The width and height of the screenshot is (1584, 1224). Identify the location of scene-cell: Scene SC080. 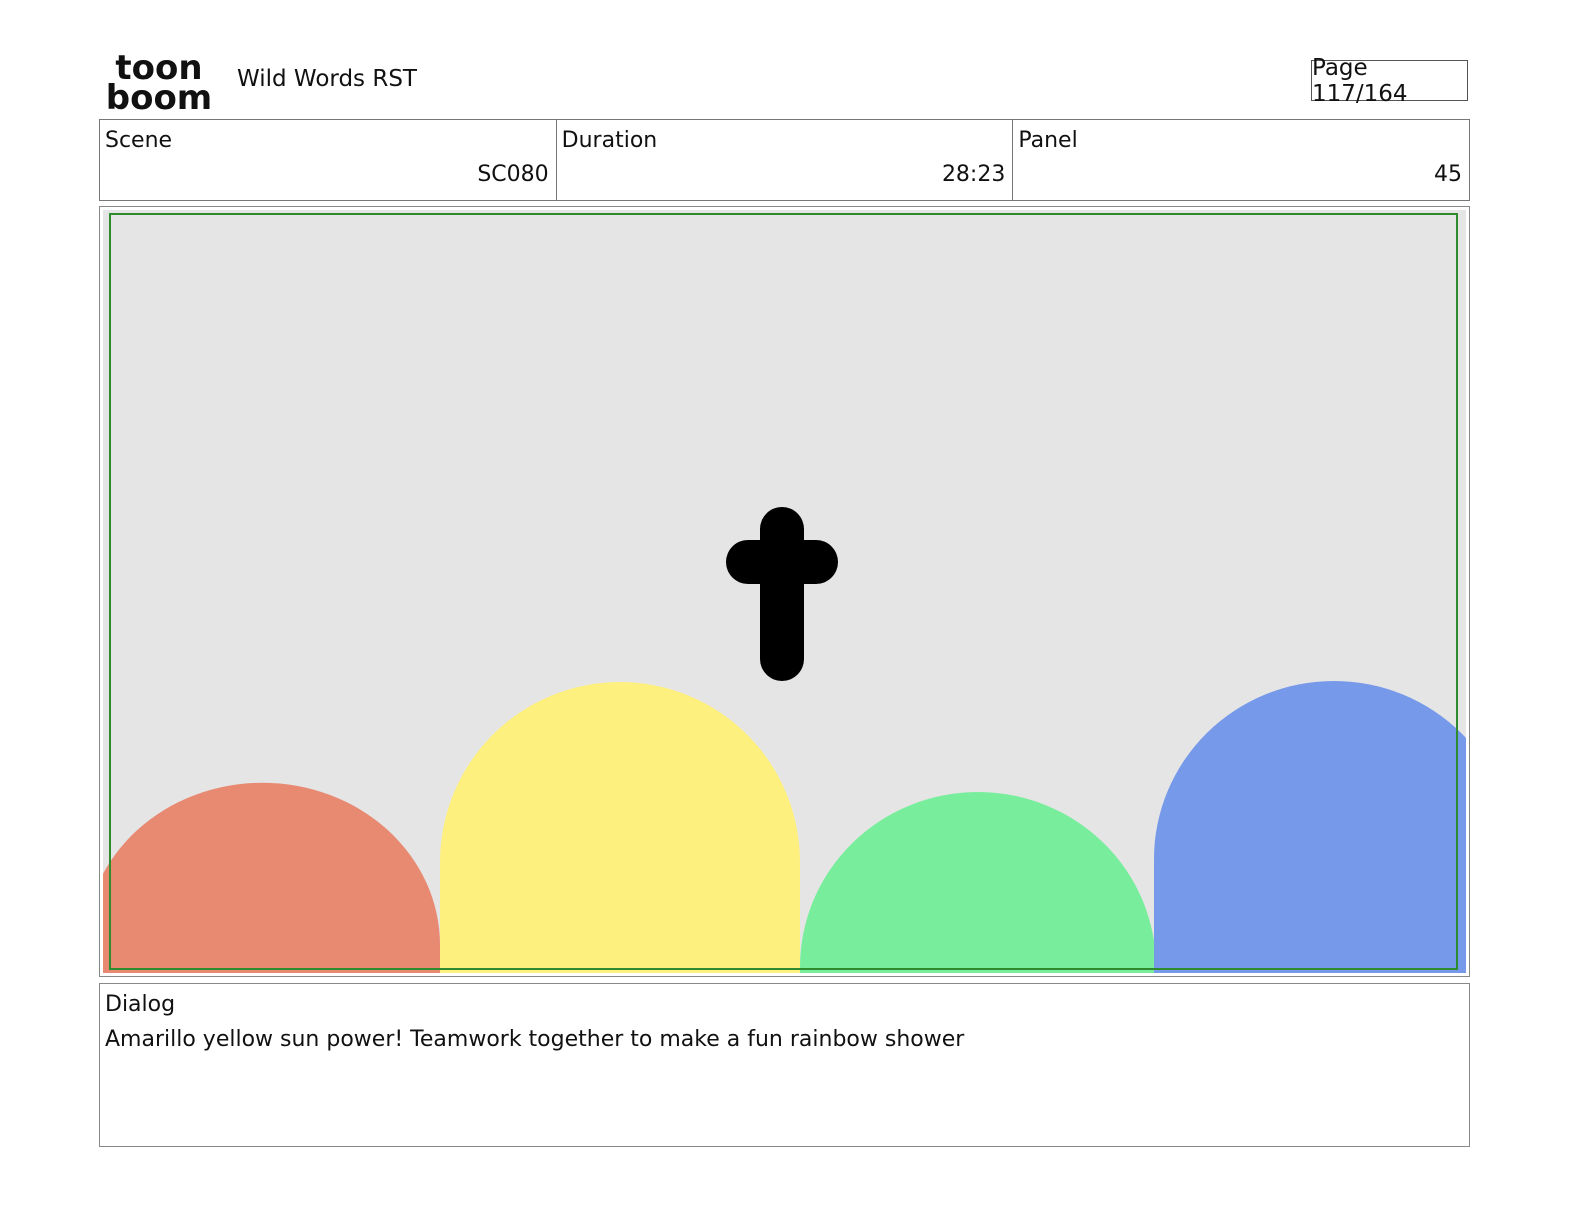
(328, 160).